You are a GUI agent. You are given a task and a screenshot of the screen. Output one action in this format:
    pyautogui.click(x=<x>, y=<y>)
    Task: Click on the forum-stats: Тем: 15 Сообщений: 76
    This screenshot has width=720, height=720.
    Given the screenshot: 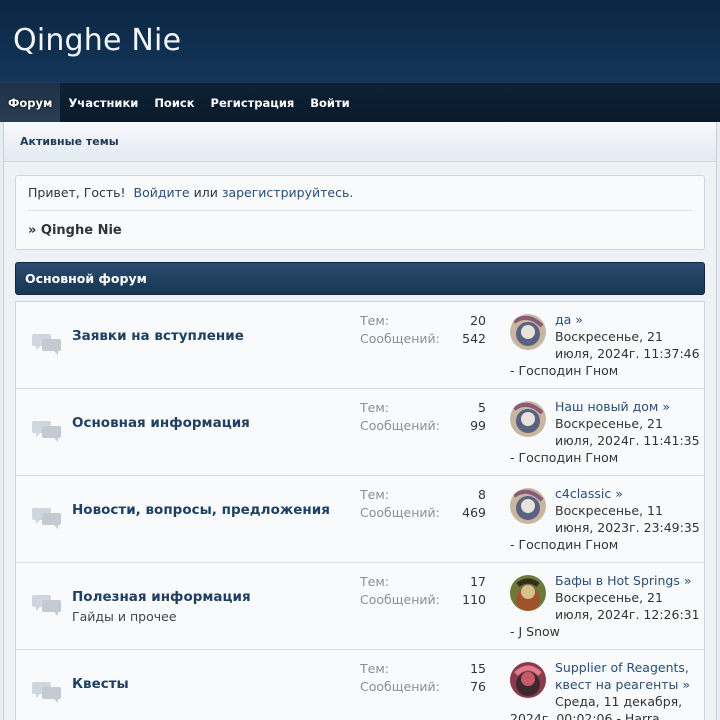 What is the action you would take?
    pyautogui.click(x=423, y=677)
    